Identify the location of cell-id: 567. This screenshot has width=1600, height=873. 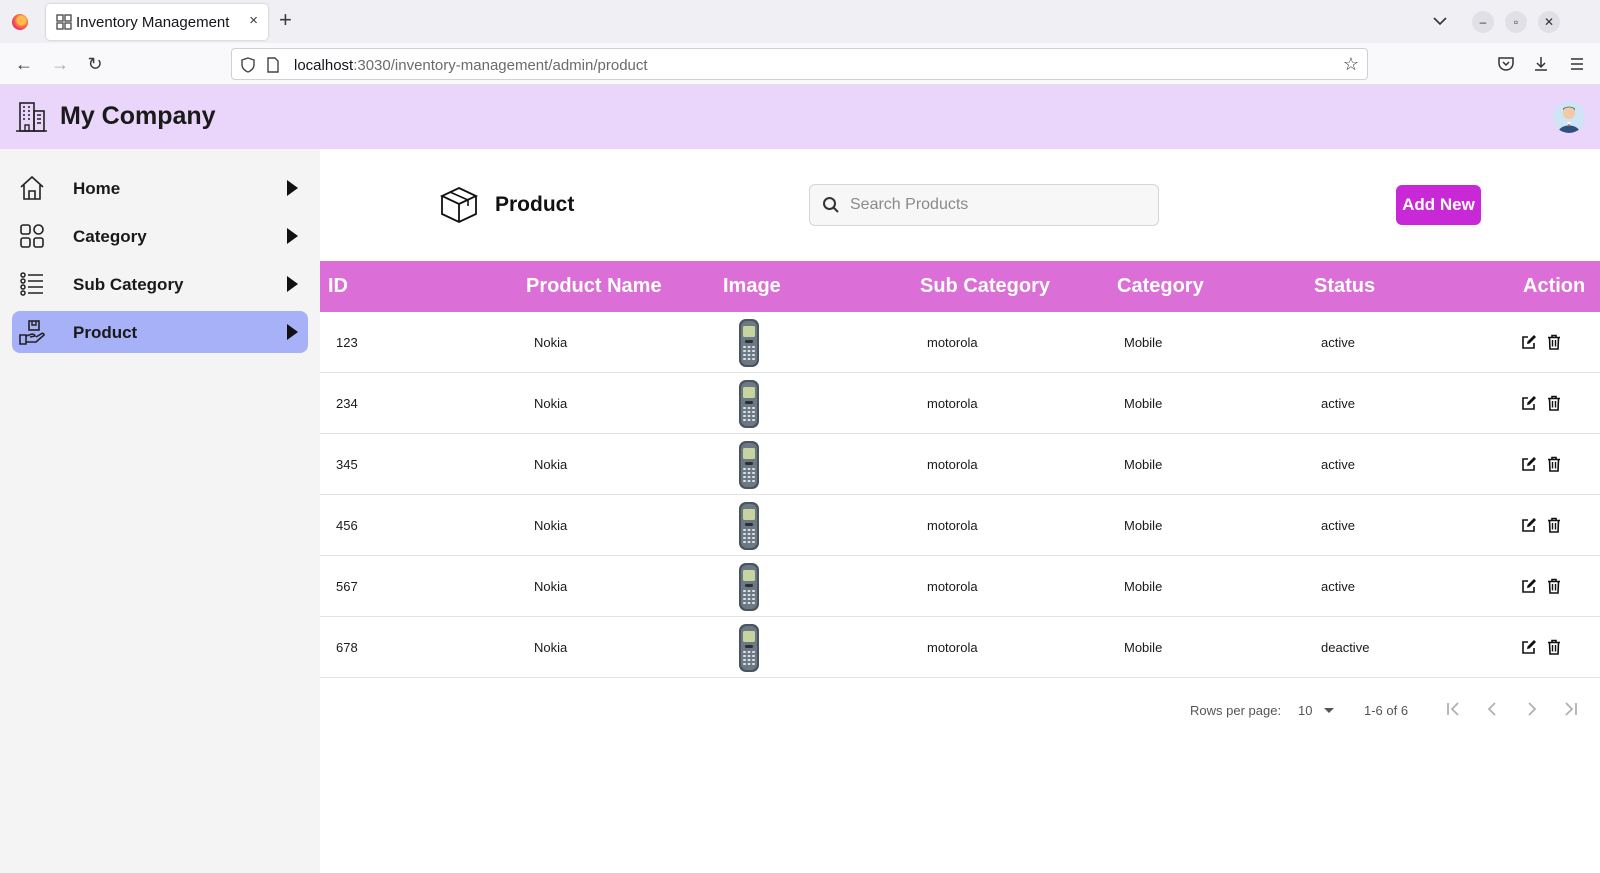
(347, 586).